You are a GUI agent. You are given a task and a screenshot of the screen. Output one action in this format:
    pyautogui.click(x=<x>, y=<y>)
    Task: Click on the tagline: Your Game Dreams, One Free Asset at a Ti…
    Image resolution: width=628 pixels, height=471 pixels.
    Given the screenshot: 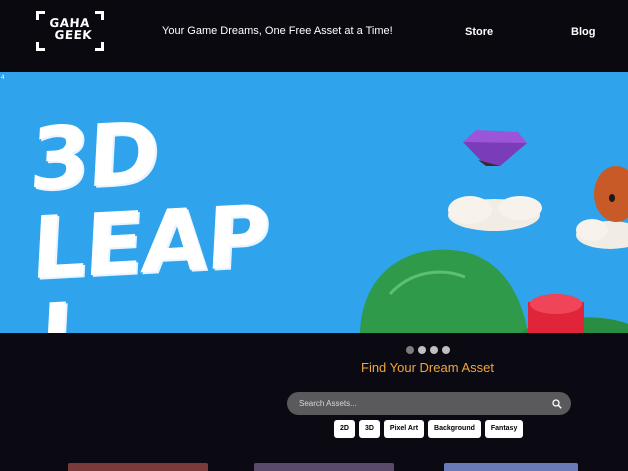 What is the action you would take?
    pyautogui.click(x=277, y=31)
    